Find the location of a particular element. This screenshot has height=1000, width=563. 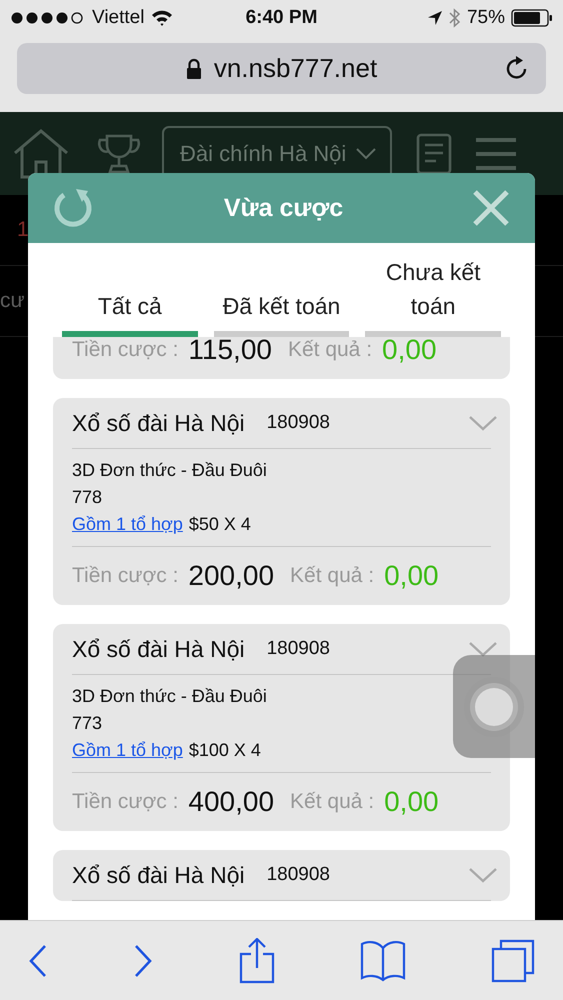

clock-time: 6:40 PM is located at coordinates (282, 18).